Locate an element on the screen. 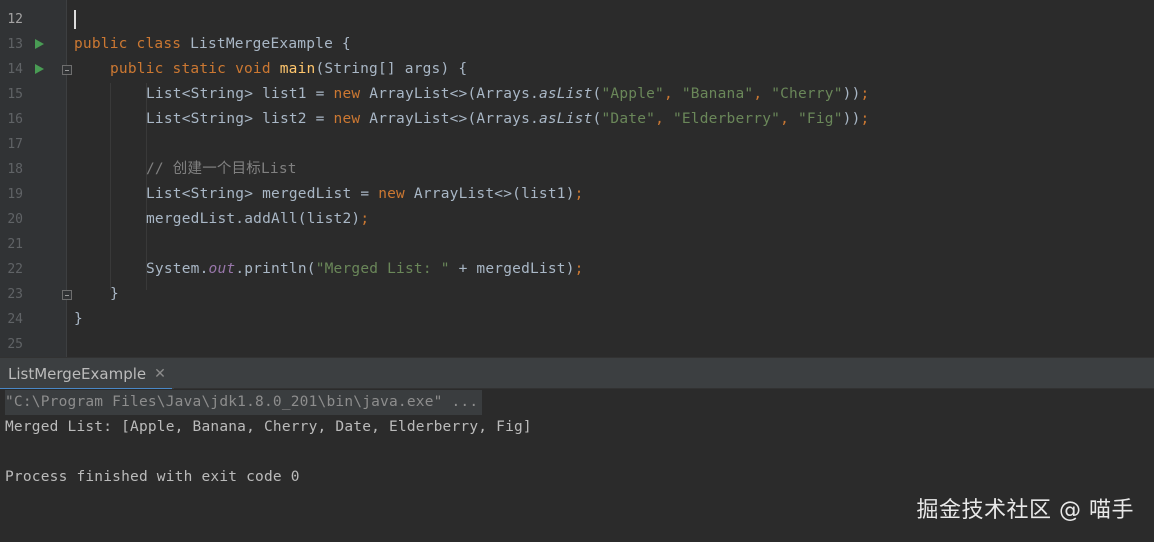  line-number: 21 is located at coordinates (15, 244).